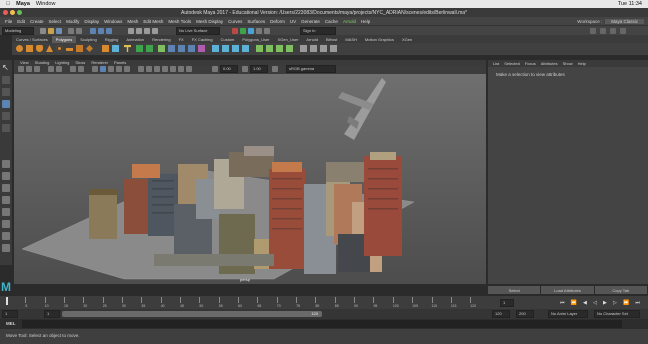  What do you see at coordinates (269, 48) in the screenshot?
I see `delete-edge-icon` at bounding box center [269, 48].